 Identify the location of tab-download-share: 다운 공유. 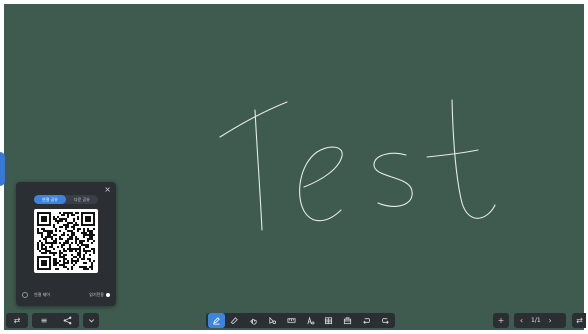
(82, 199).